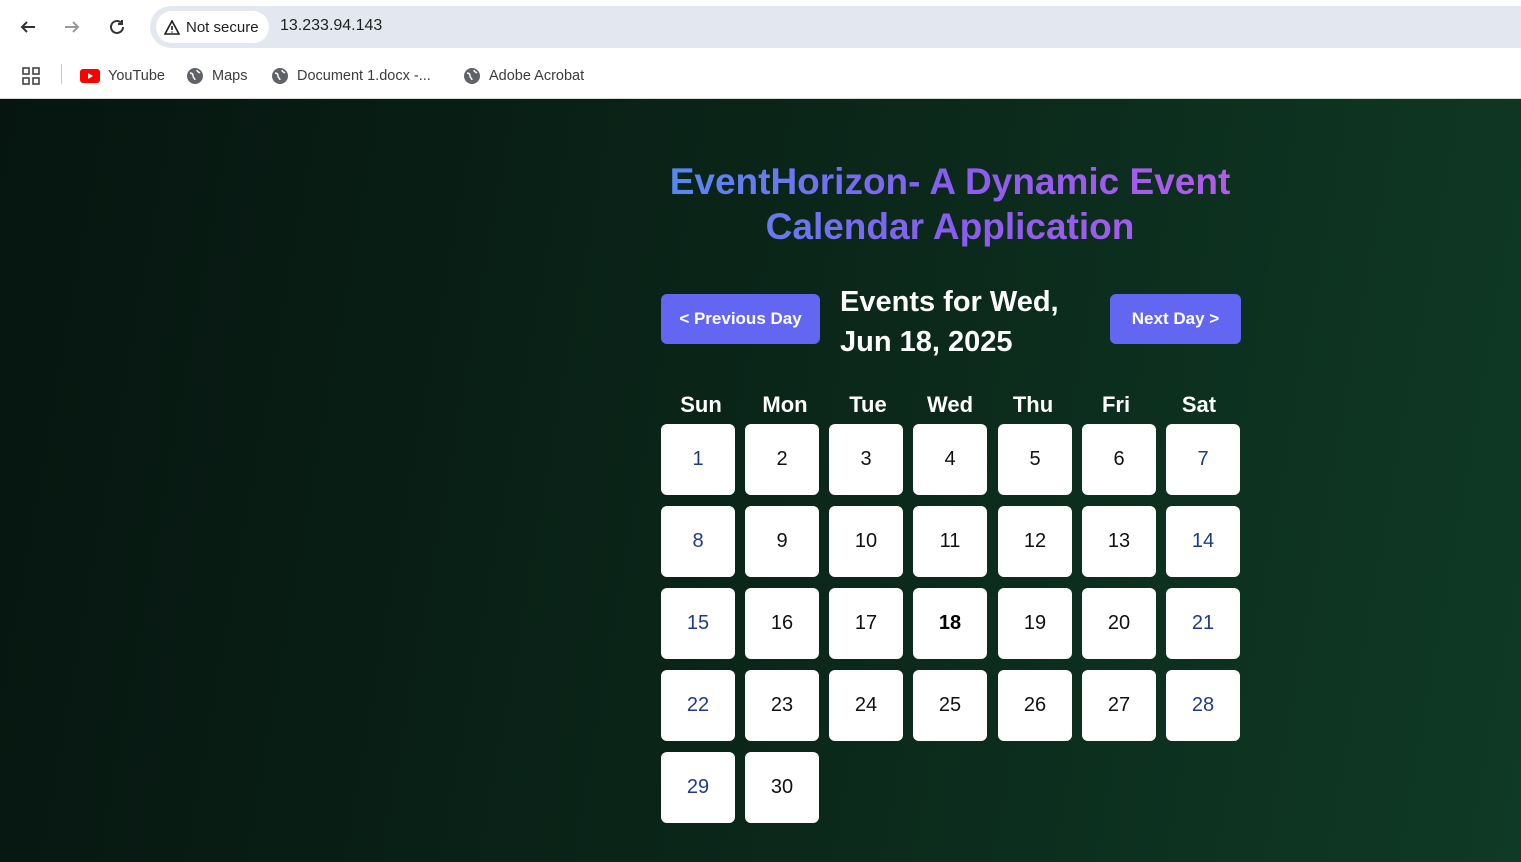  I want to click on back-button, so click(28, 27).